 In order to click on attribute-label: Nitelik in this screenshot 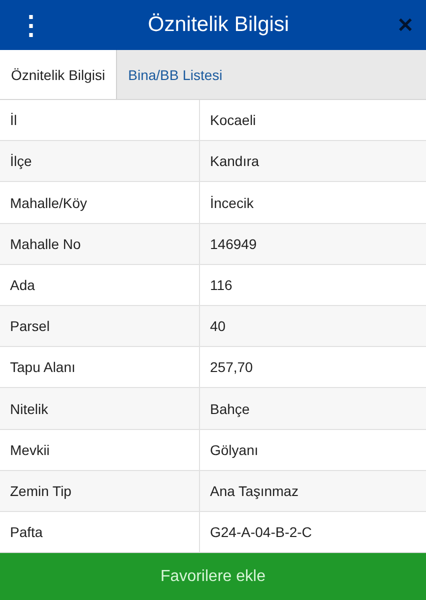, I will do `click(100, 408)`.